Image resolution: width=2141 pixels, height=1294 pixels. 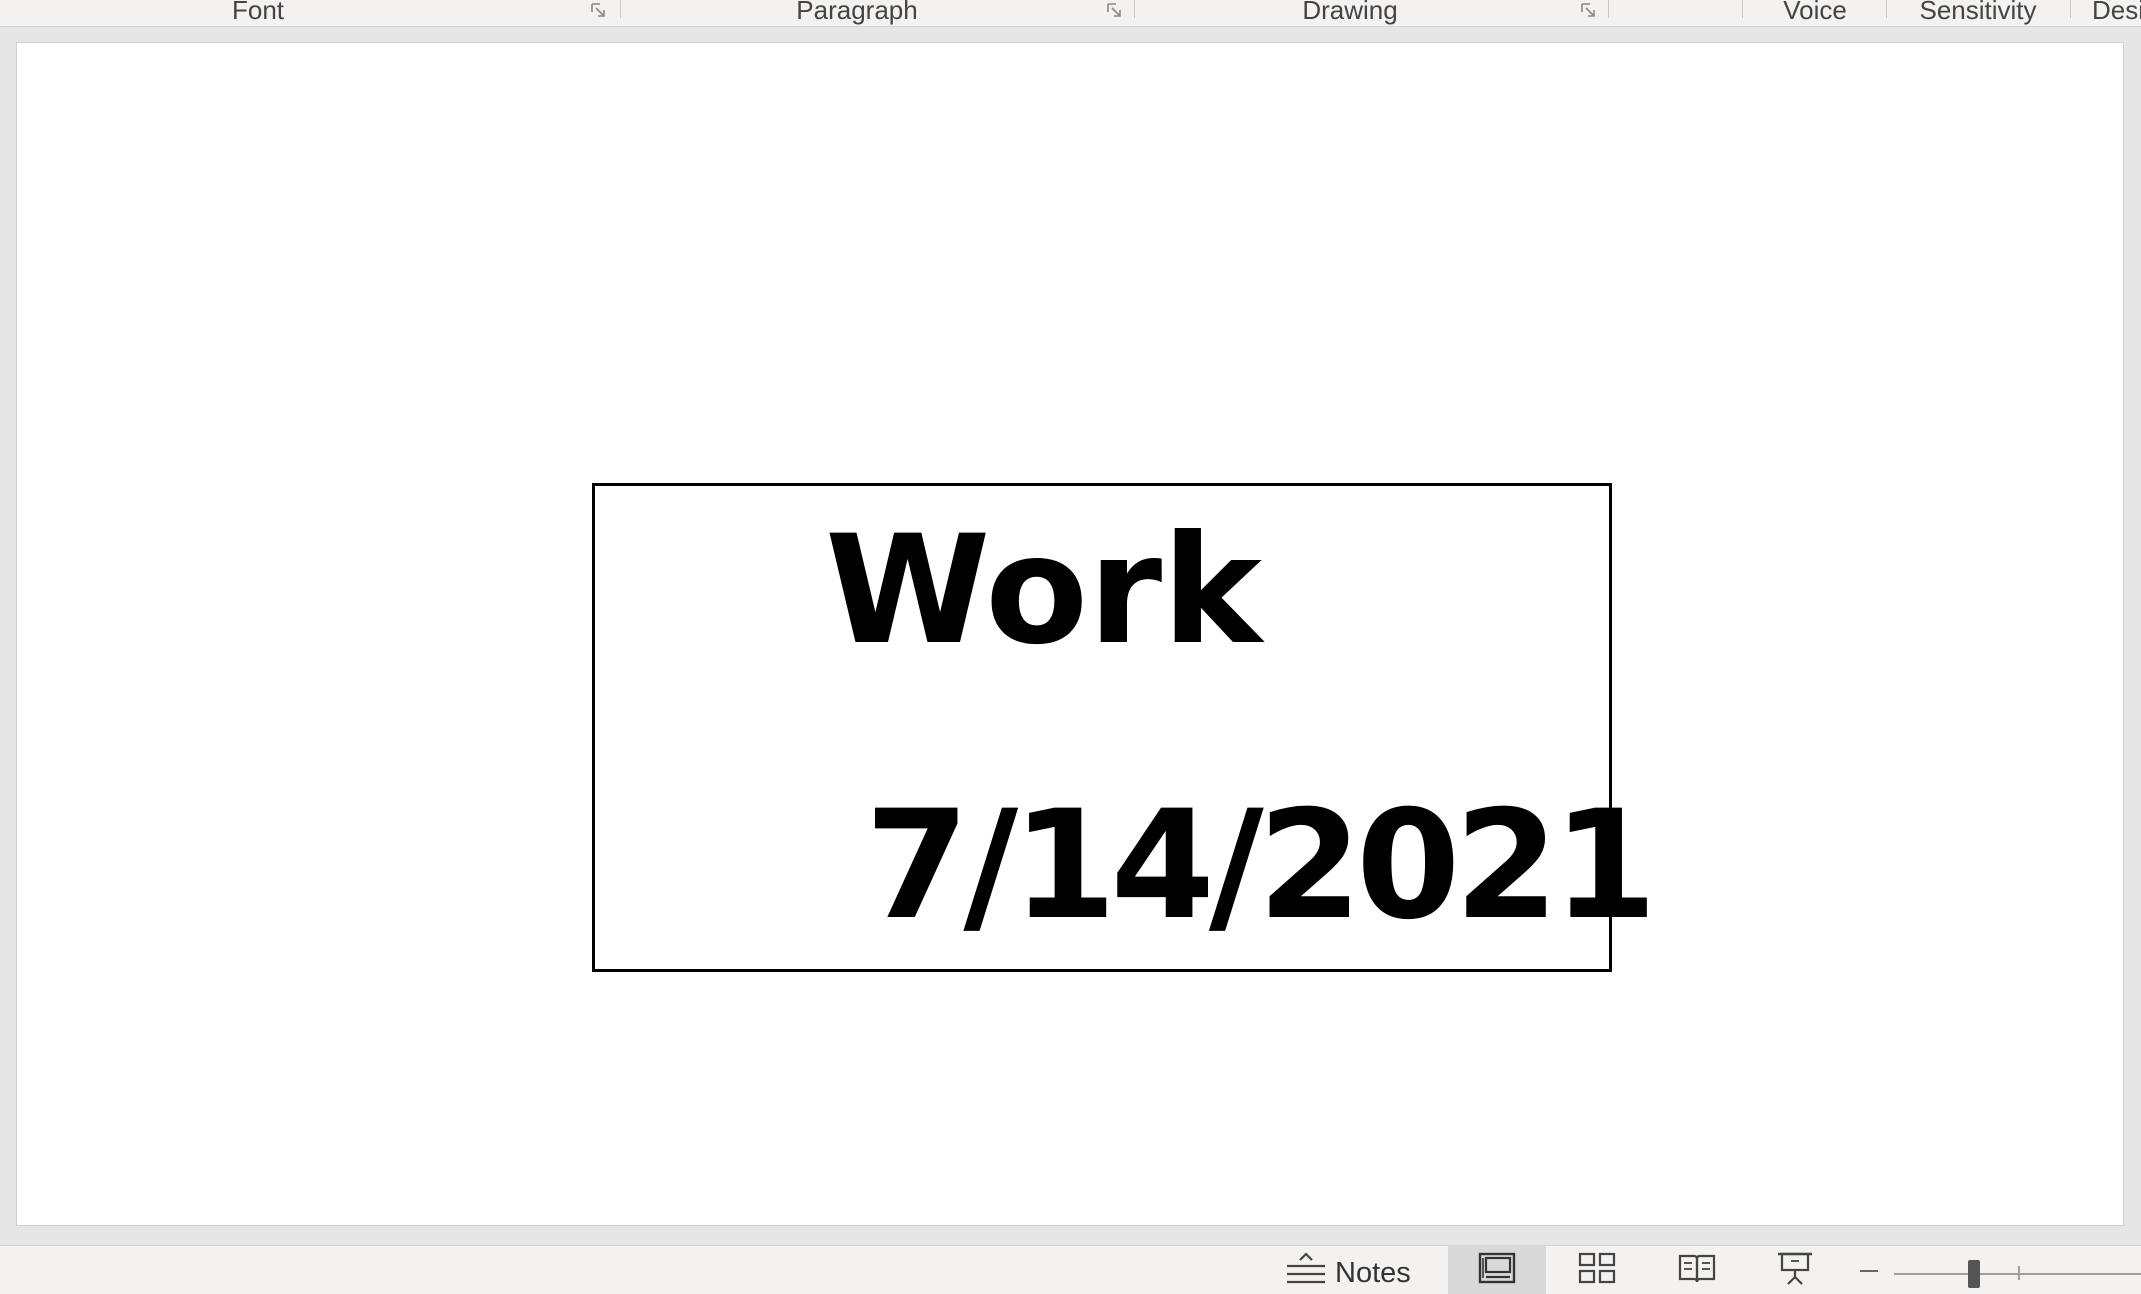 What do you see at coordinates (1815, 12) in the screenshot?
I see `ribbon-group-voice-label: Voice` at bounding box center [1815, 12].